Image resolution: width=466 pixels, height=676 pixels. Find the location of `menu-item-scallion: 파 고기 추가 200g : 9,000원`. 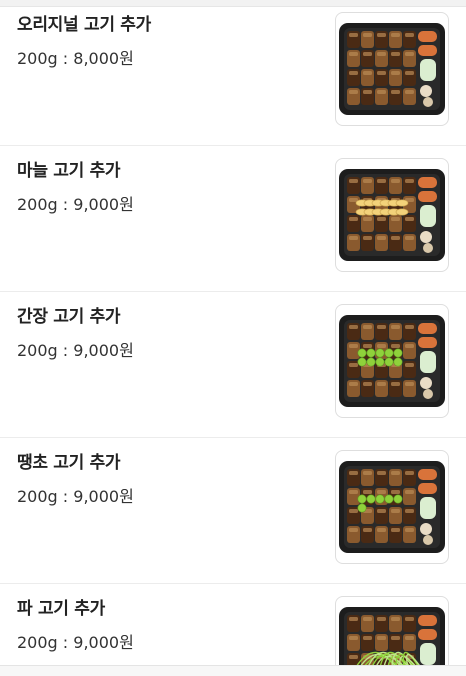

menu-item-scallion: 파 고기 추가 200g : 9,000원 is located at coordinates (233, 630).